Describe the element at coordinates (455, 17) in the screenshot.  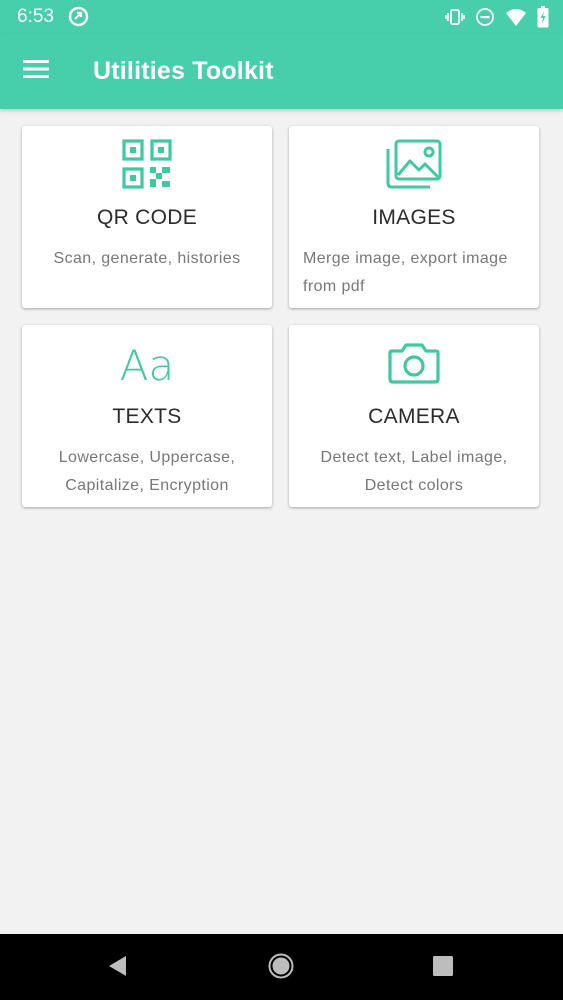
I see `vibrate-icon` at that location.